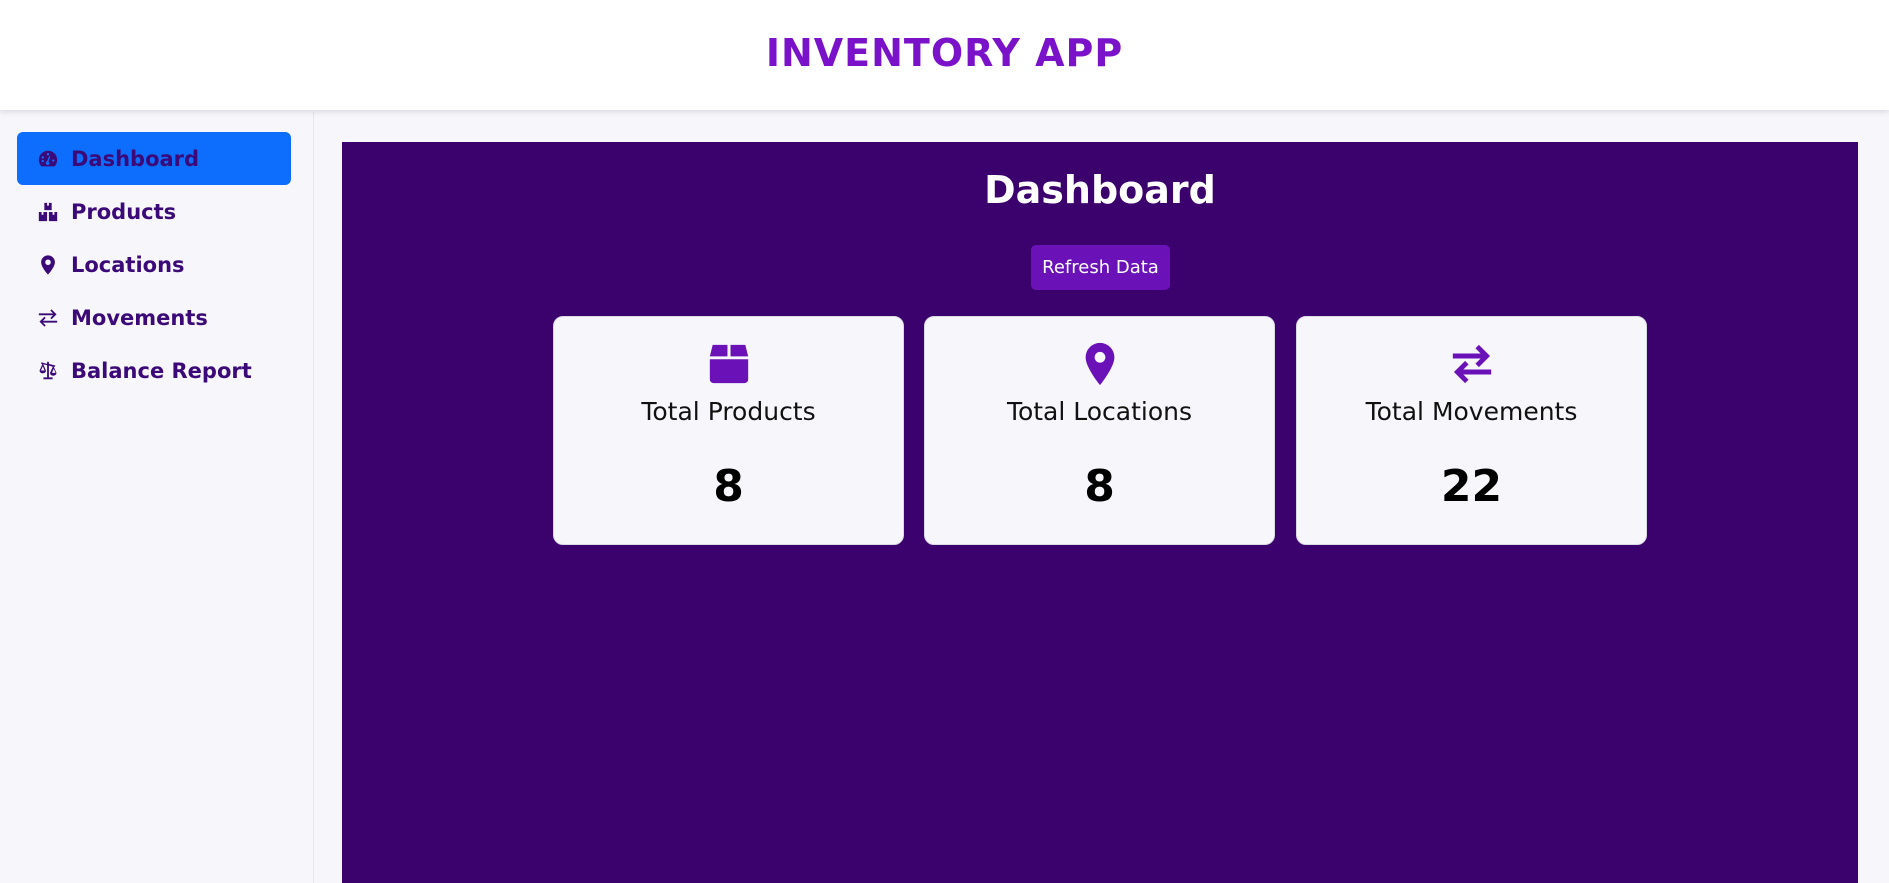 The width and height of the screenshot is (1889, 883). Describe the element at coordinates (728, 430) in the screenshot. I see `stat-card-products: Total Products 8` at that location.